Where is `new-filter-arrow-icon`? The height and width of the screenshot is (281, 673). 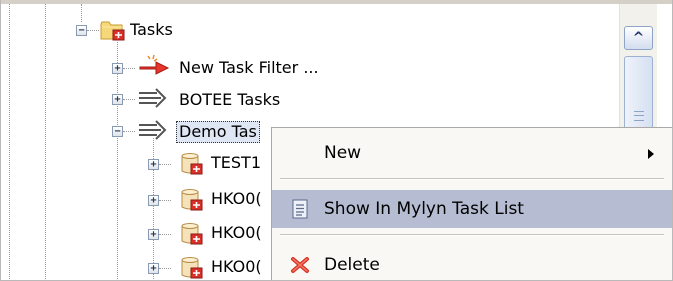
new-filter-arrow-icon is located at coordinates (154, 64).